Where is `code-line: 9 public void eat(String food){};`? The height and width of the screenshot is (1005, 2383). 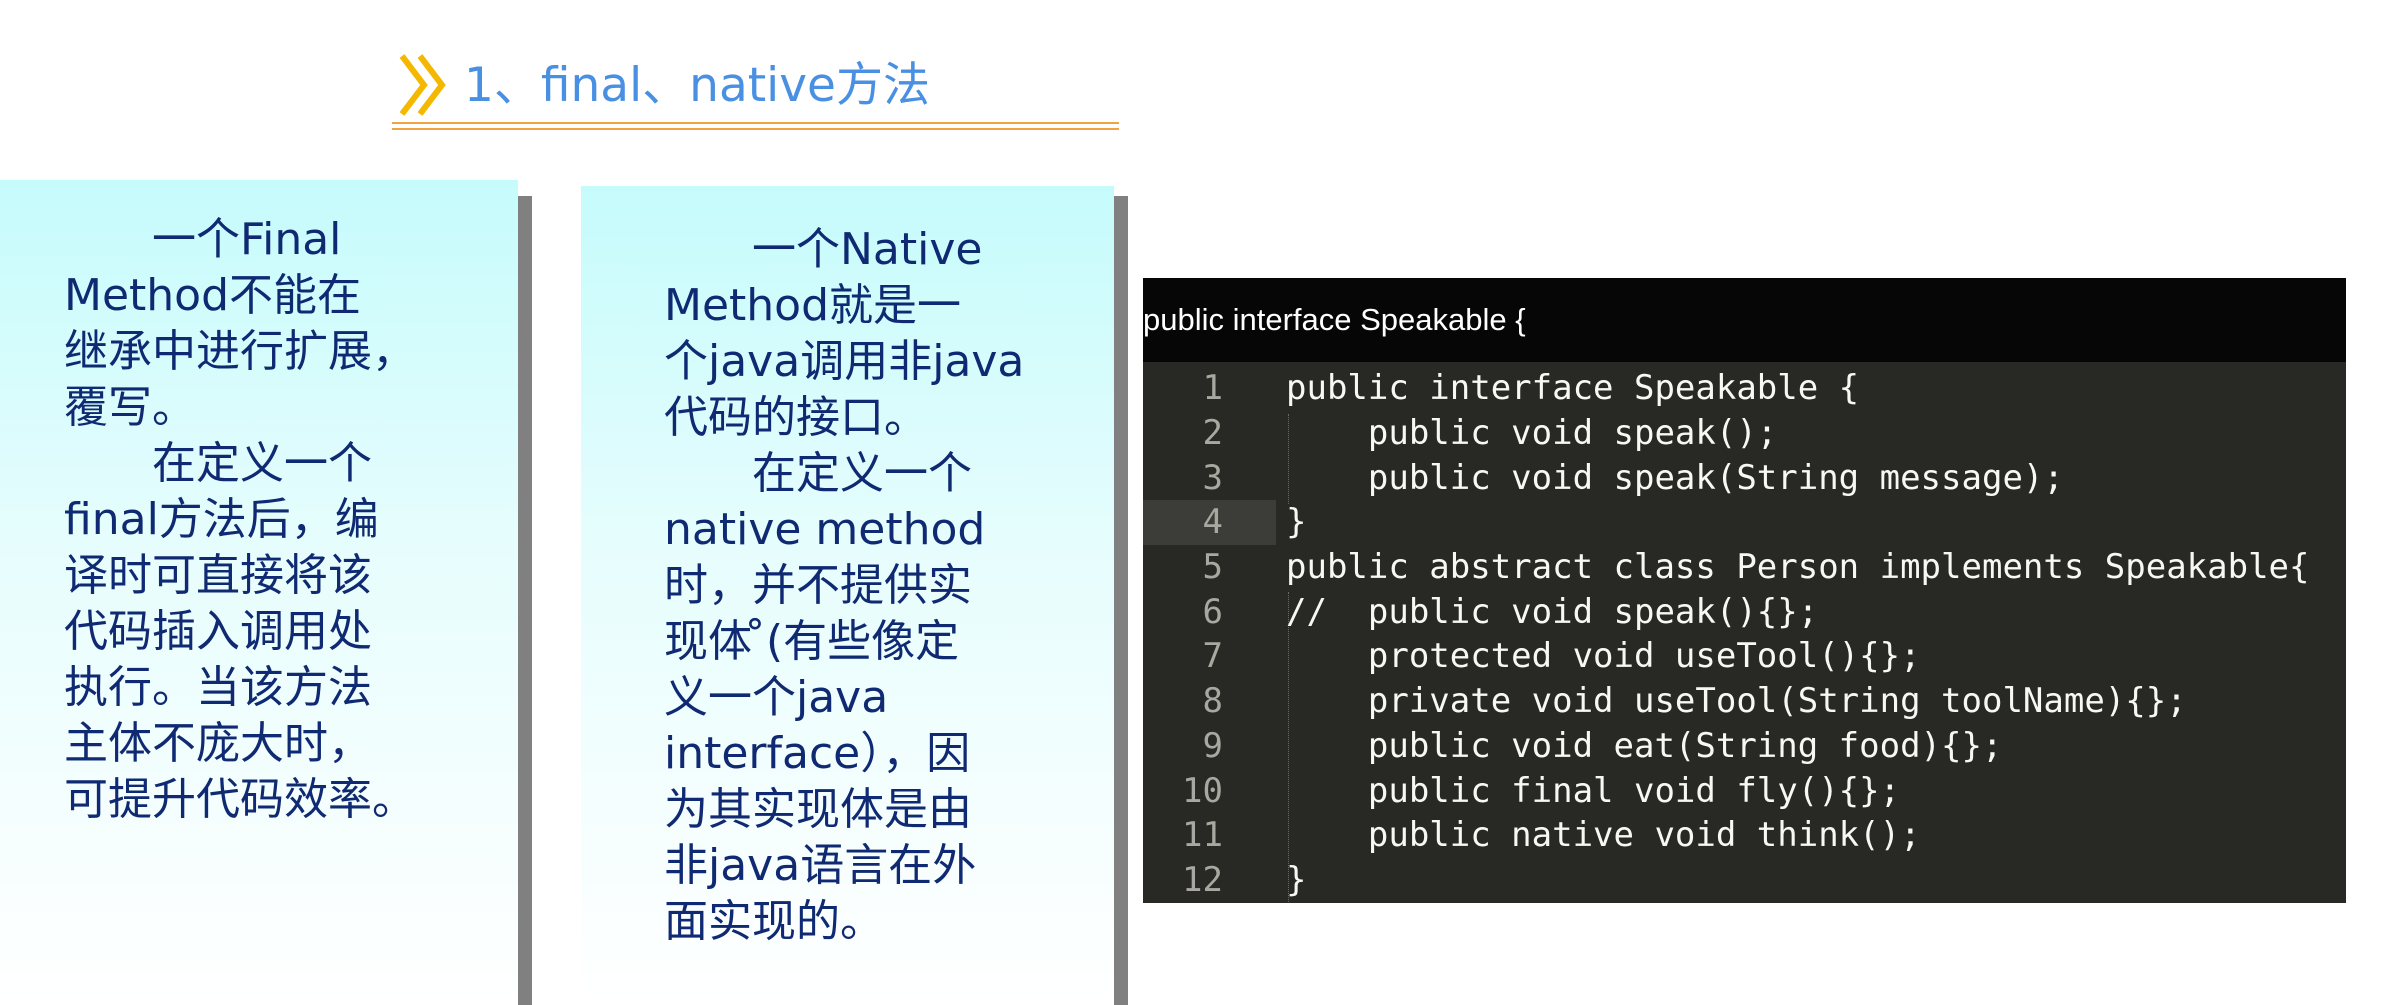
code-line: 9 public void eat(String food){}; is located at coordinates (1744, 746).